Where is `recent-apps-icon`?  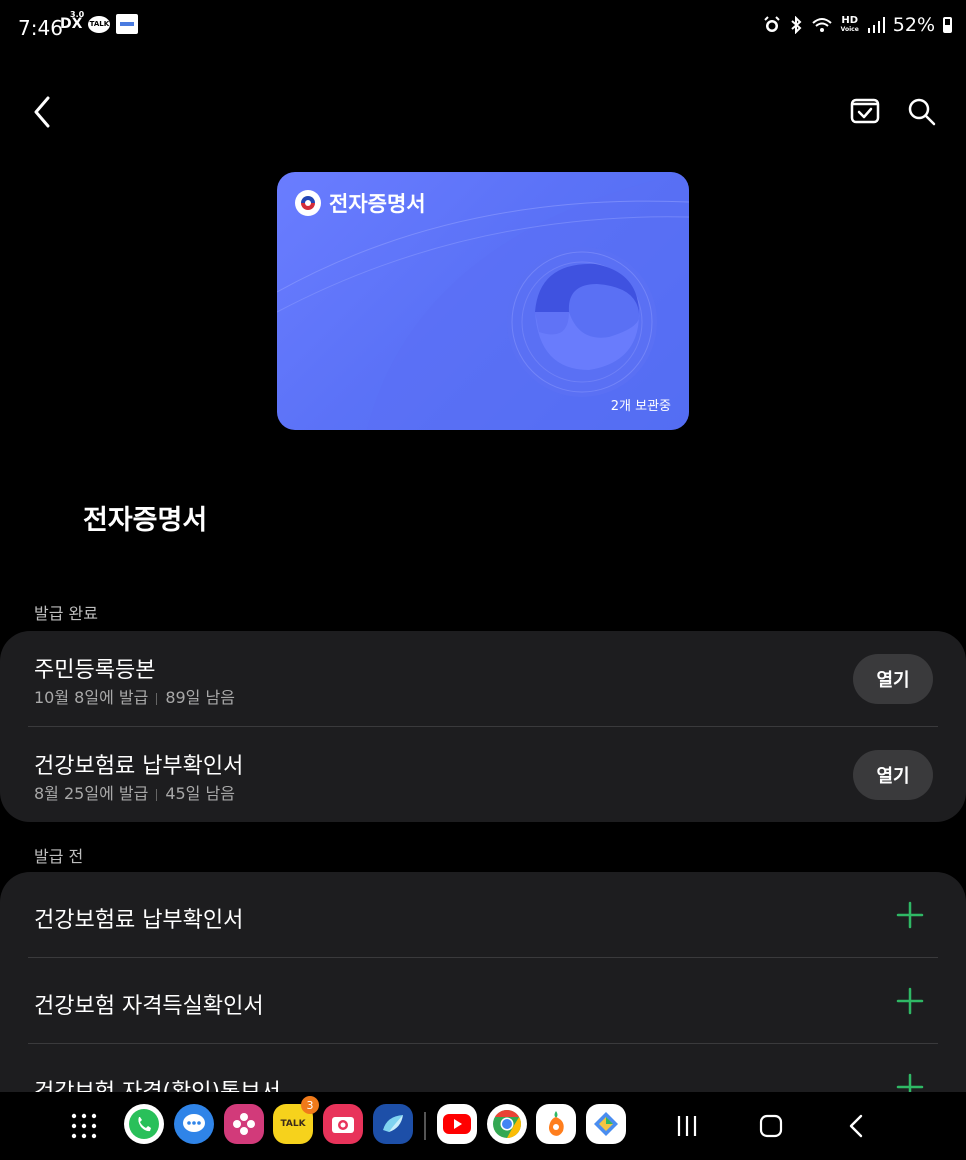
recent-apps-icon is located at coordinates (687, 1126).